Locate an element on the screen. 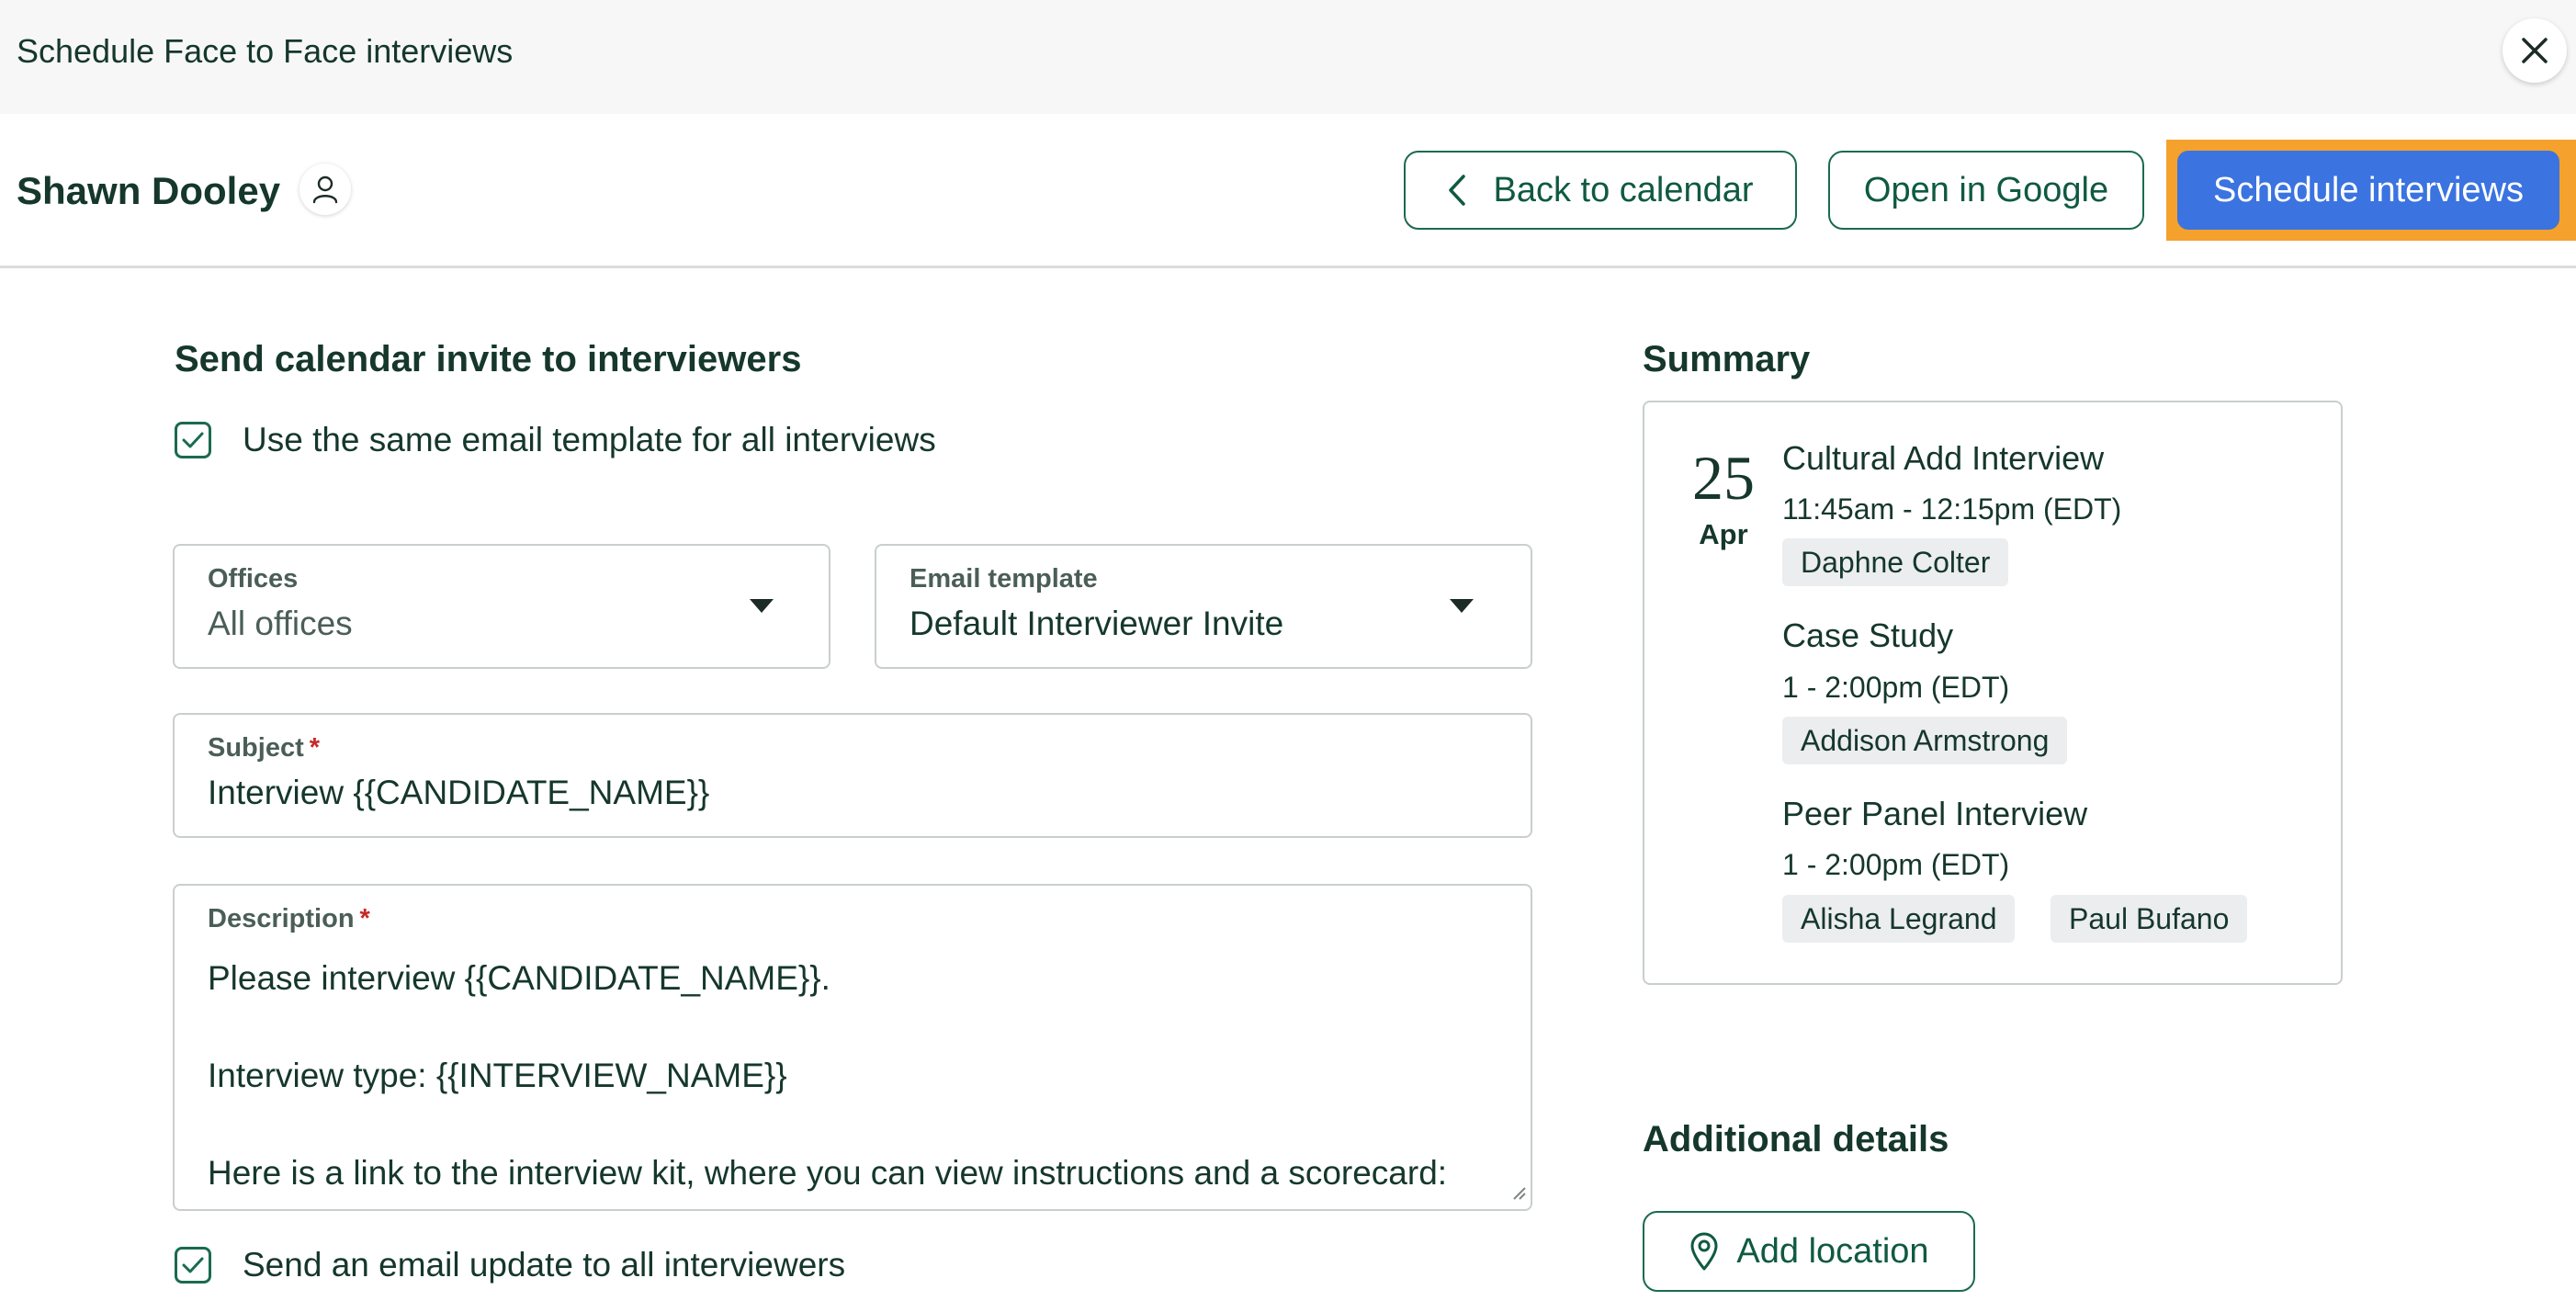 The width and height of the screenshot is (2576, 1312). close-button is located at coordinates (2535, 50).